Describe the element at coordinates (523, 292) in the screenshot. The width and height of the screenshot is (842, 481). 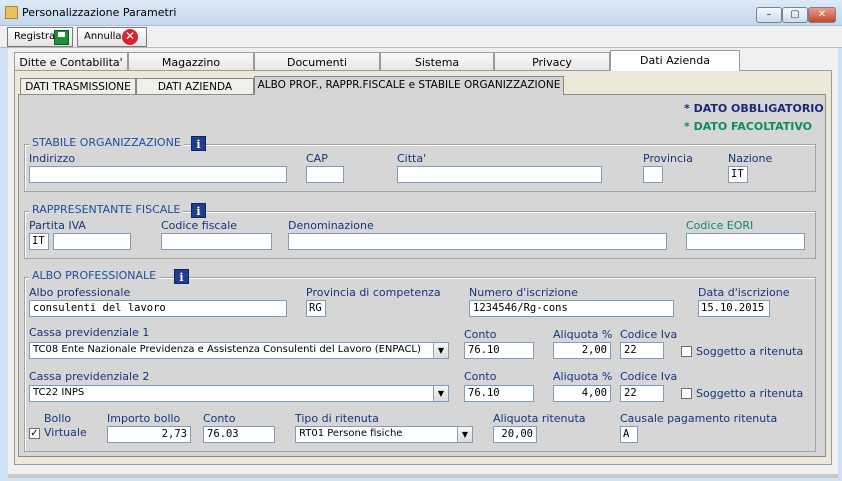
I see `numero-iscrizione-label: Numero d'iscrizione` at that location.